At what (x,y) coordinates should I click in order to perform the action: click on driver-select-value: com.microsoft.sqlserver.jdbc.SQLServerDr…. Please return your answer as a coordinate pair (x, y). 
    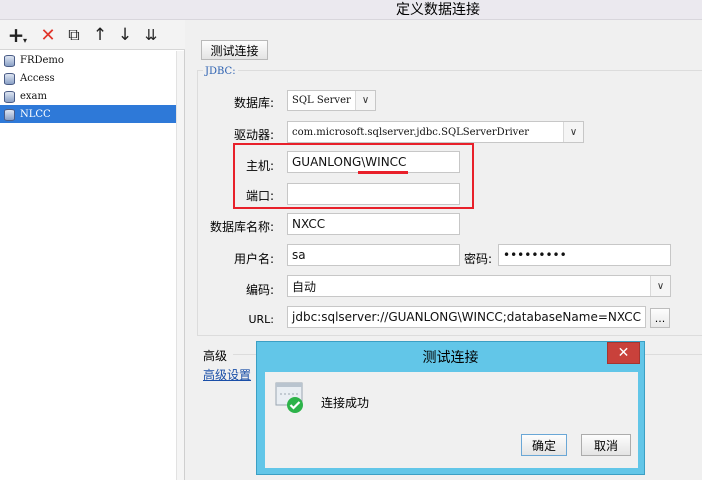
    Looking at the image, I should click on (411, 132).